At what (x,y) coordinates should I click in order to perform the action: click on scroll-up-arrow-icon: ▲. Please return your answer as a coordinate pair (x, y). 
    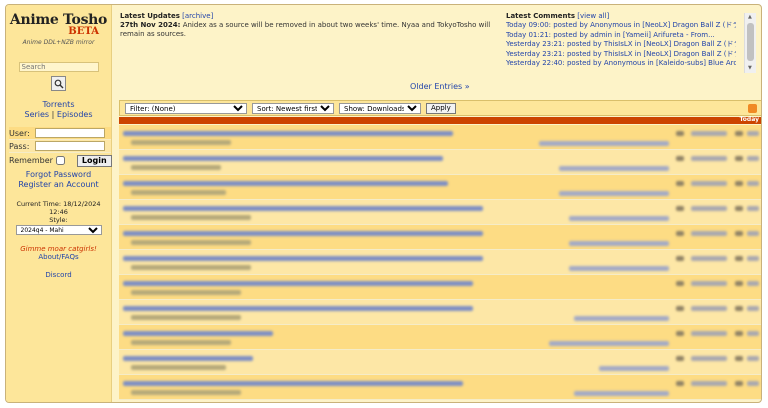
    Looking at the image, I should click on (750, 17).